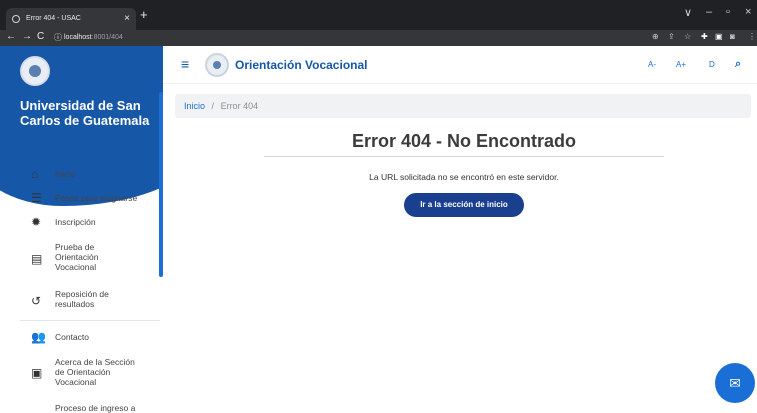 The image size is (757, 413). I want to click on sidebar-item-label: Pasos para asignarse, so click(96, 198).